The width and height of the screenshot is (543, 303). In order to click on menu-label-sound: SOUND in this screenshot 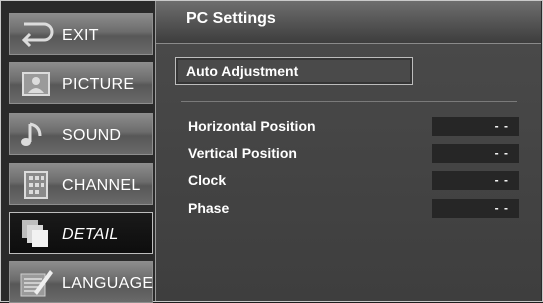, I will do `click(92, 135)`.